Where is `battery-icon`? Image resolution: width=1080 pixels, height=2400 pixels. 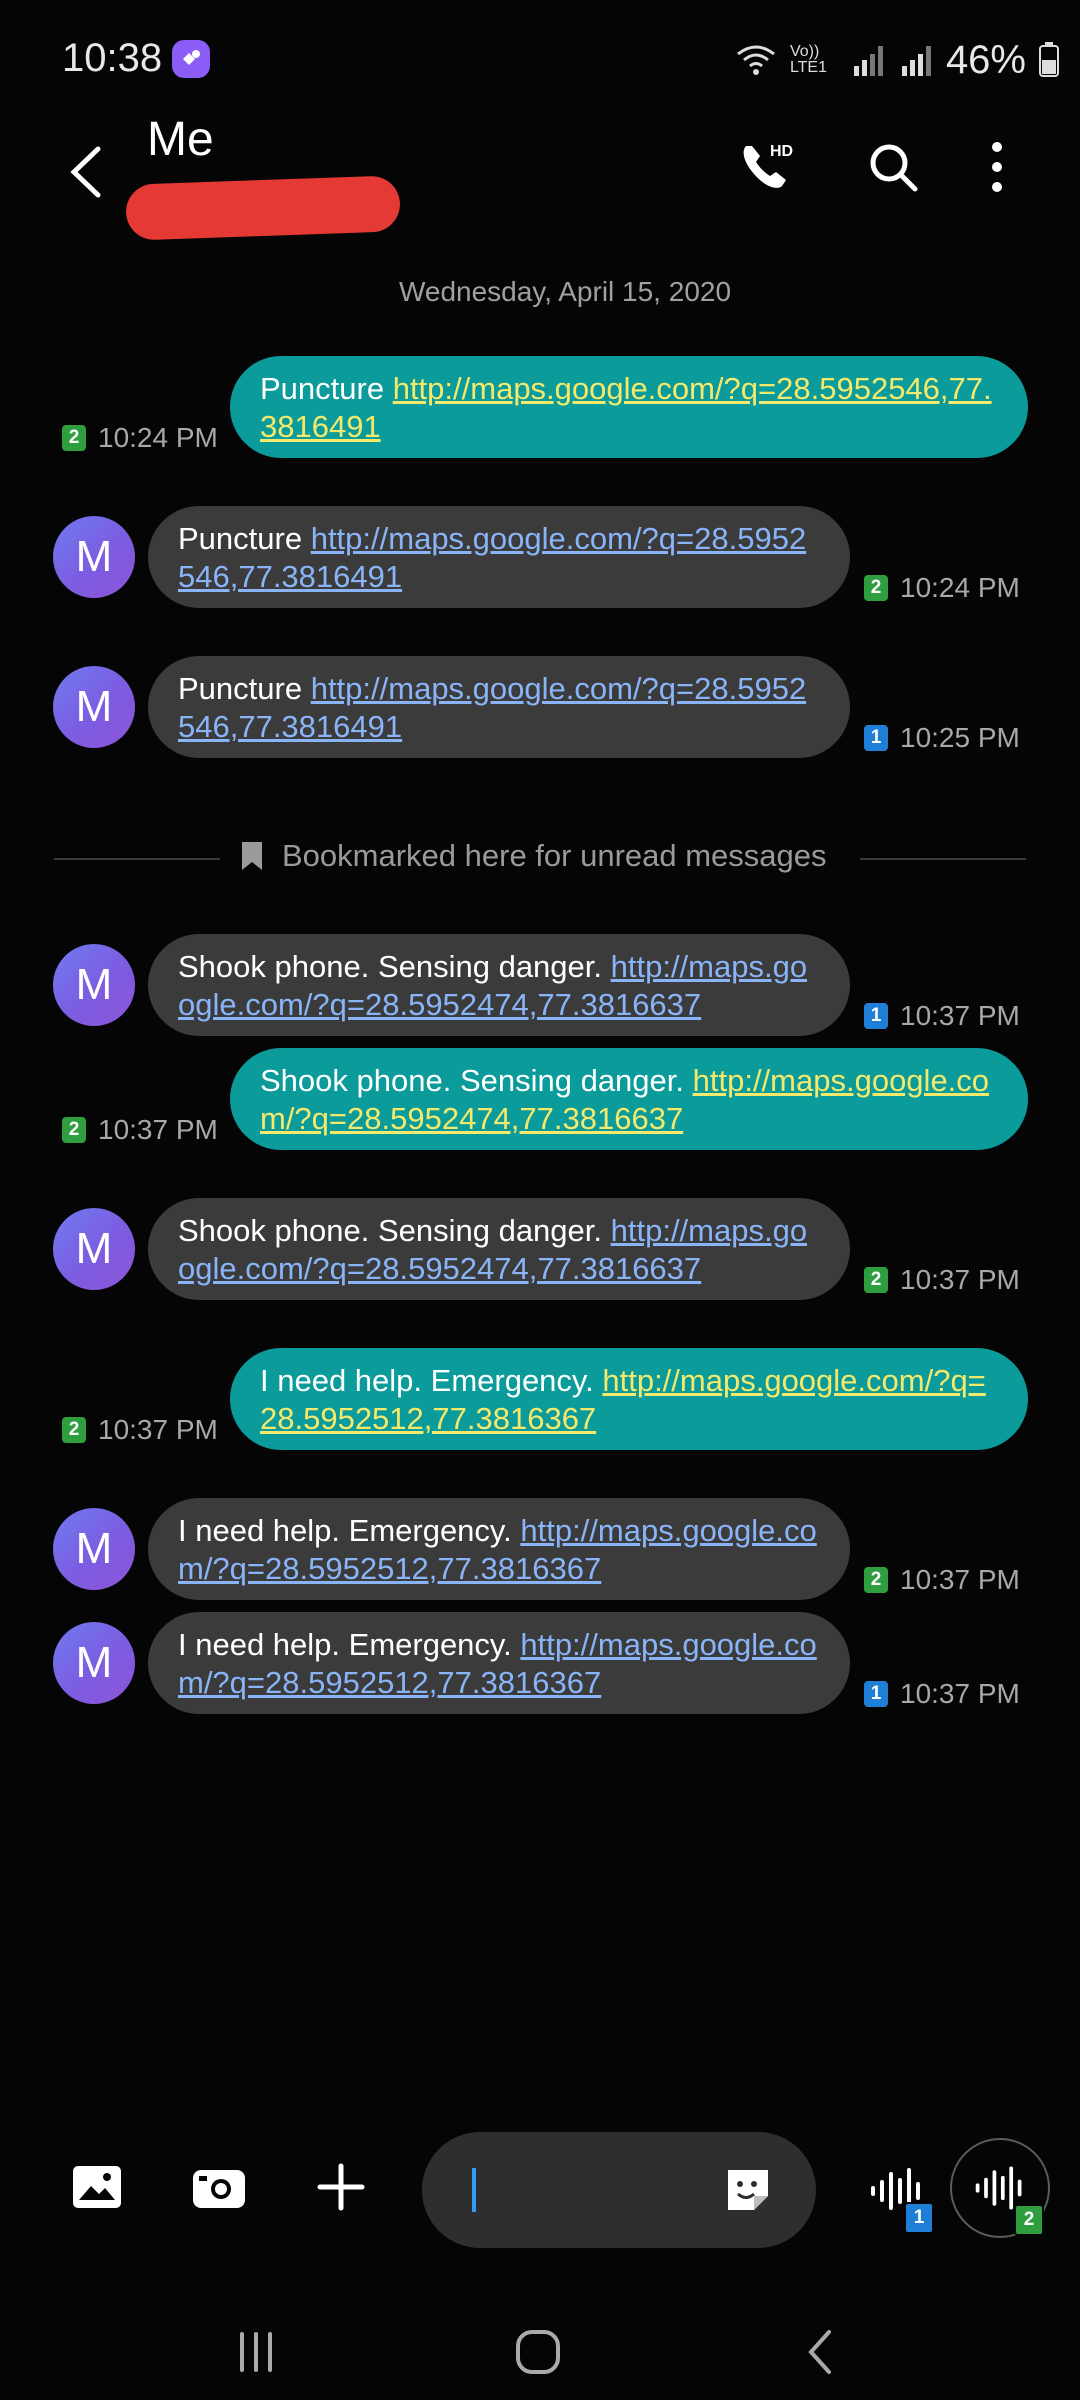 battery-icon is located at coordinates (1049, 59).